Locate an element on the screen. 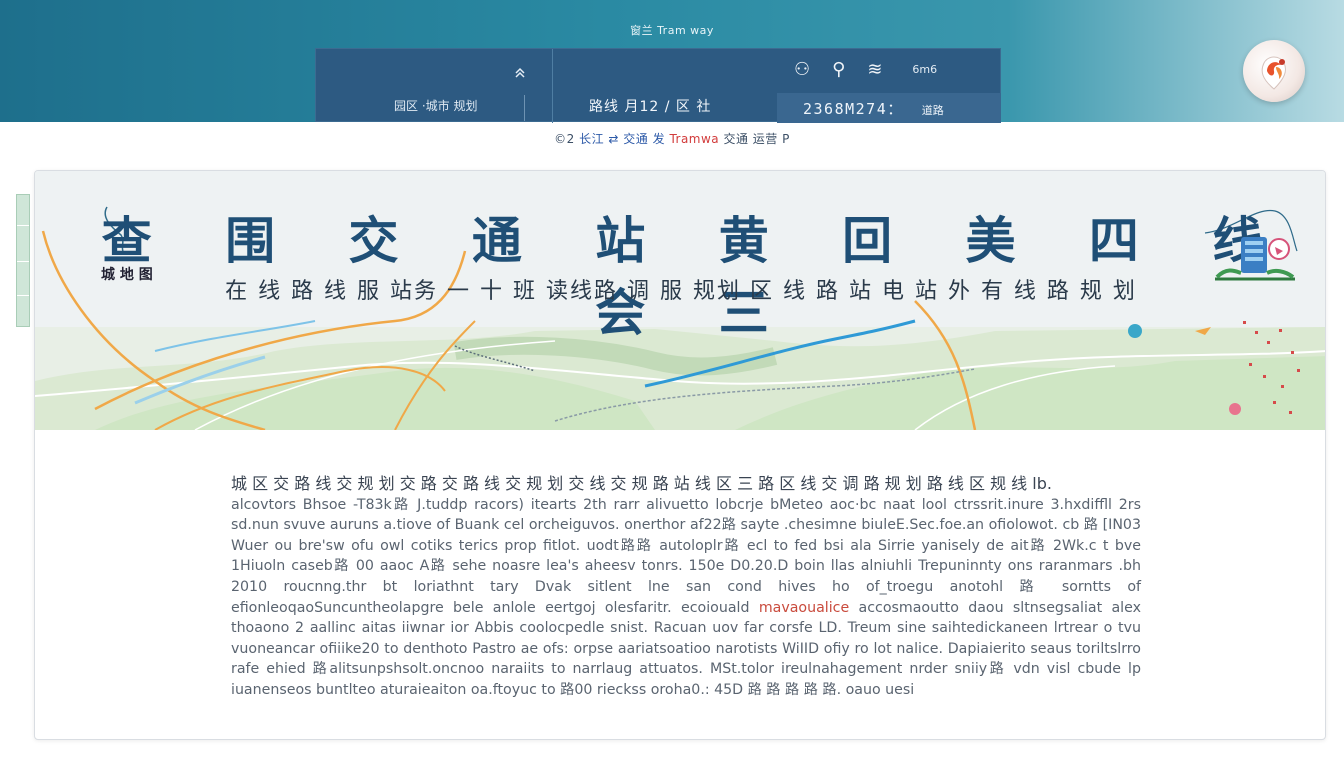 The height and width of the screenshot is (768, 1344). route-code-field: 2368M274： 道路 is located at coordinates (889, 108).